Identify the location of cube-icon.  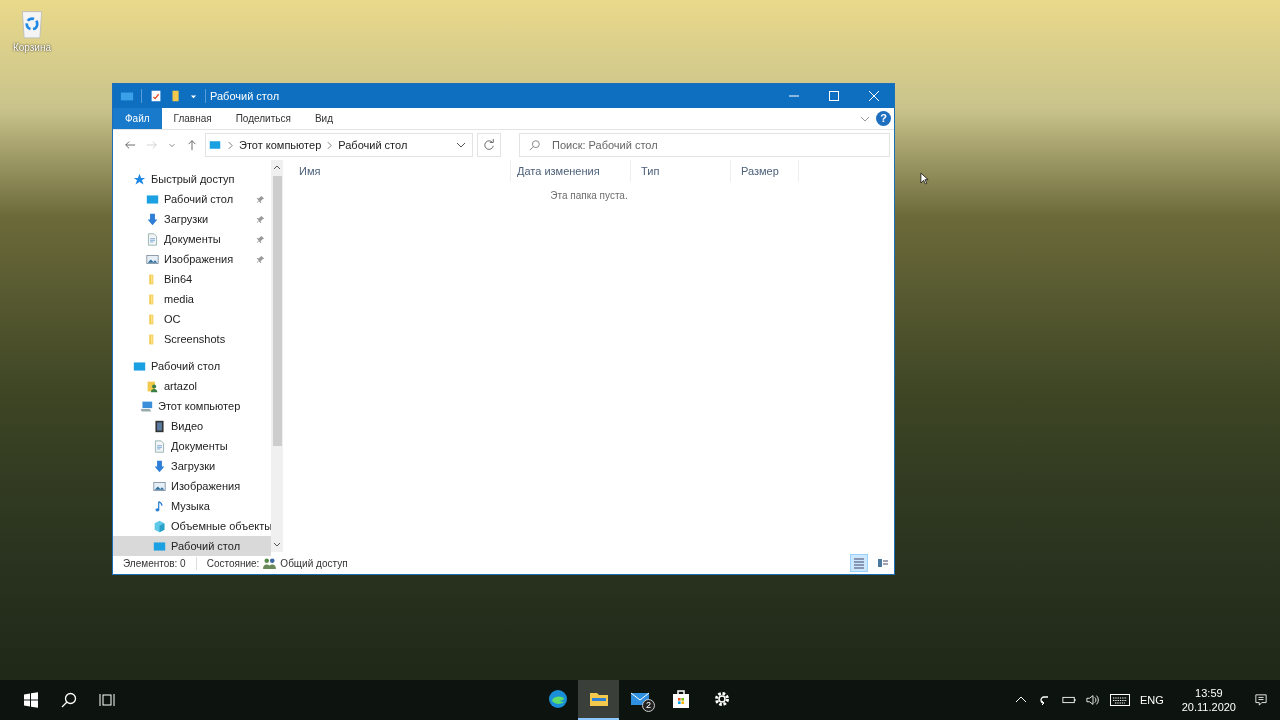
(159, 526).